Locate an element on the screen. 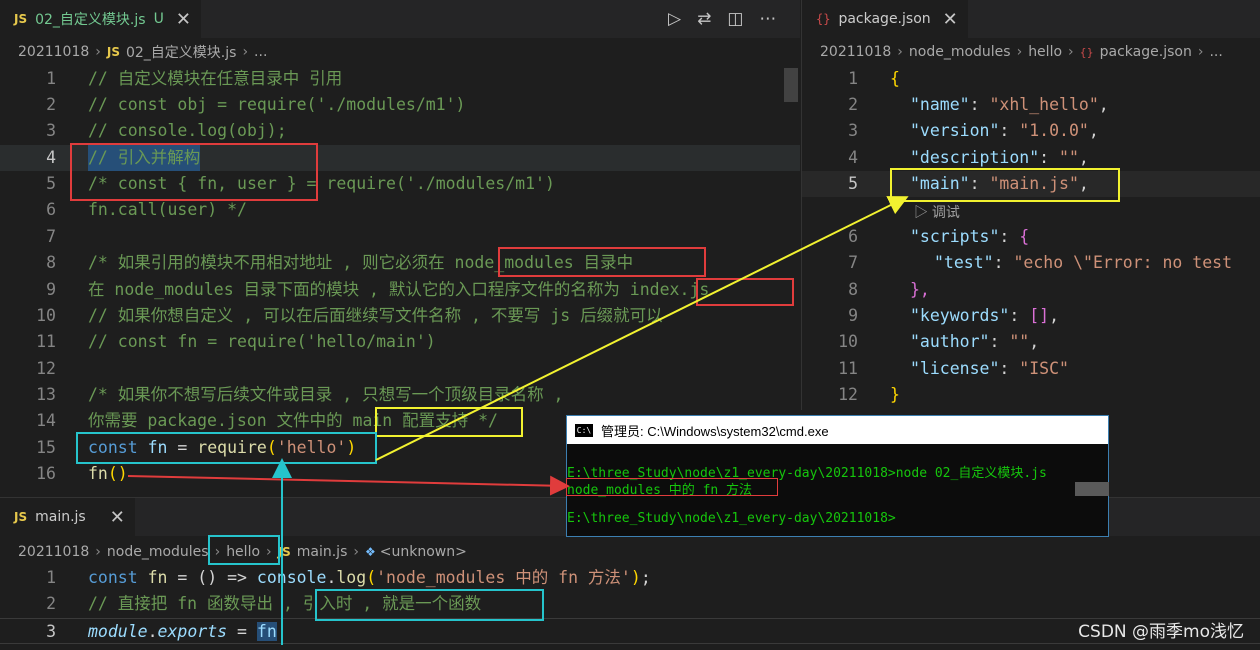  cmd-scrollbar is located at coordinates (1092, 489).